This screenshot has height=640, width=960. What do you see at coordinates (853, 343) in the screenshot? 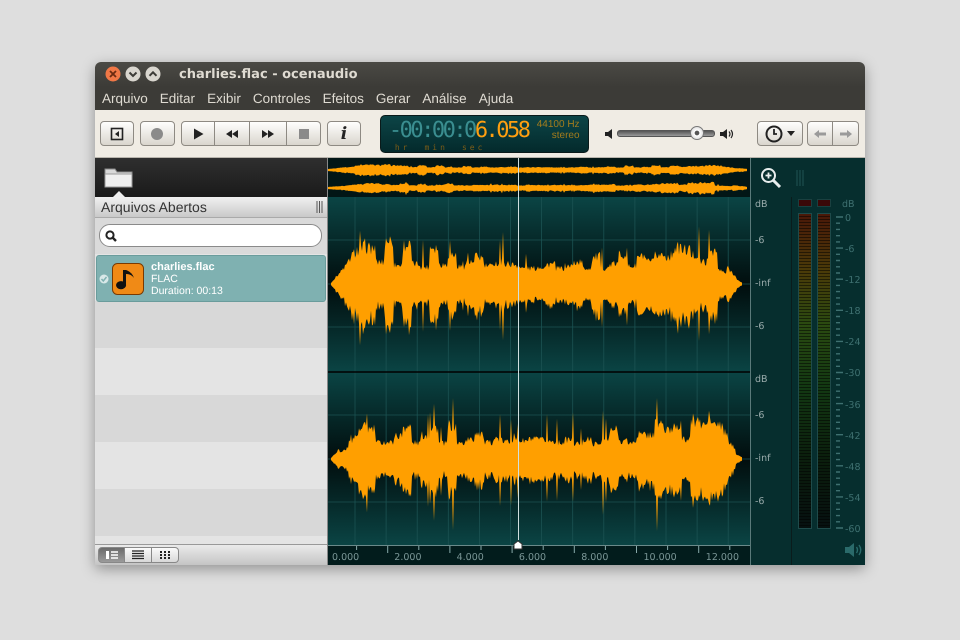
I see `meter-scale-label: -24` at bounding box center [853, 343].